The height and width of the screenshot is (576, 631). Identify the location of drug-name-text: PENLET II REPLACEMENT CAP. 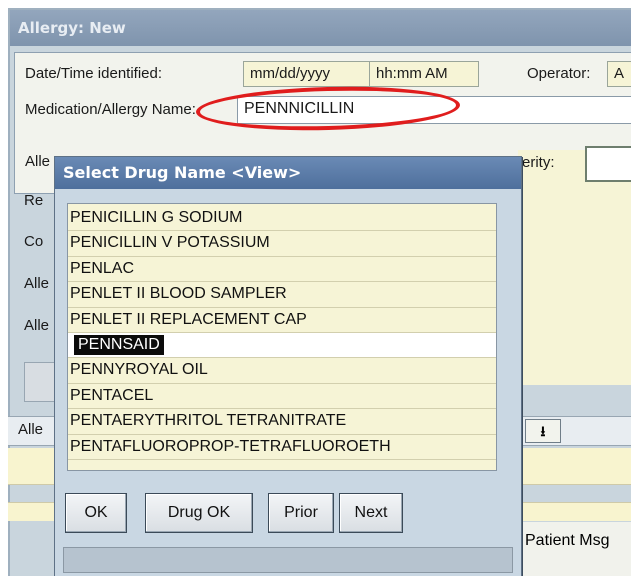
(188, 319).